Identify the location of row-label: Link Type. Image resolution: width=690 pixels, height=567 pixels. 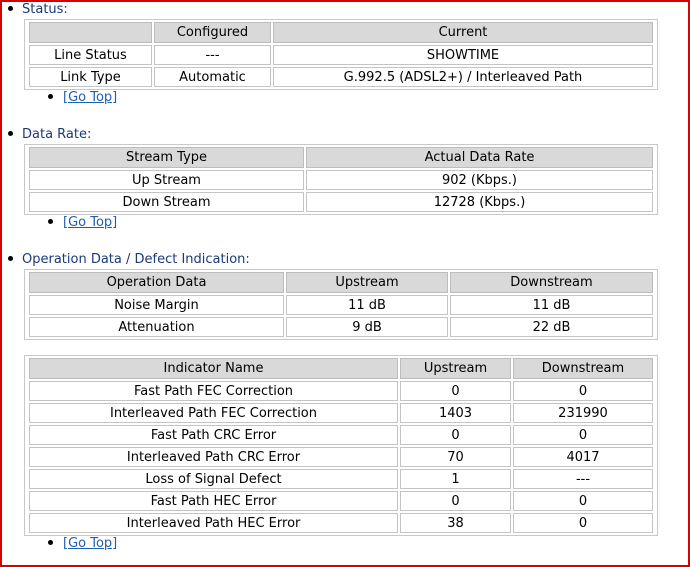
(90, 77).